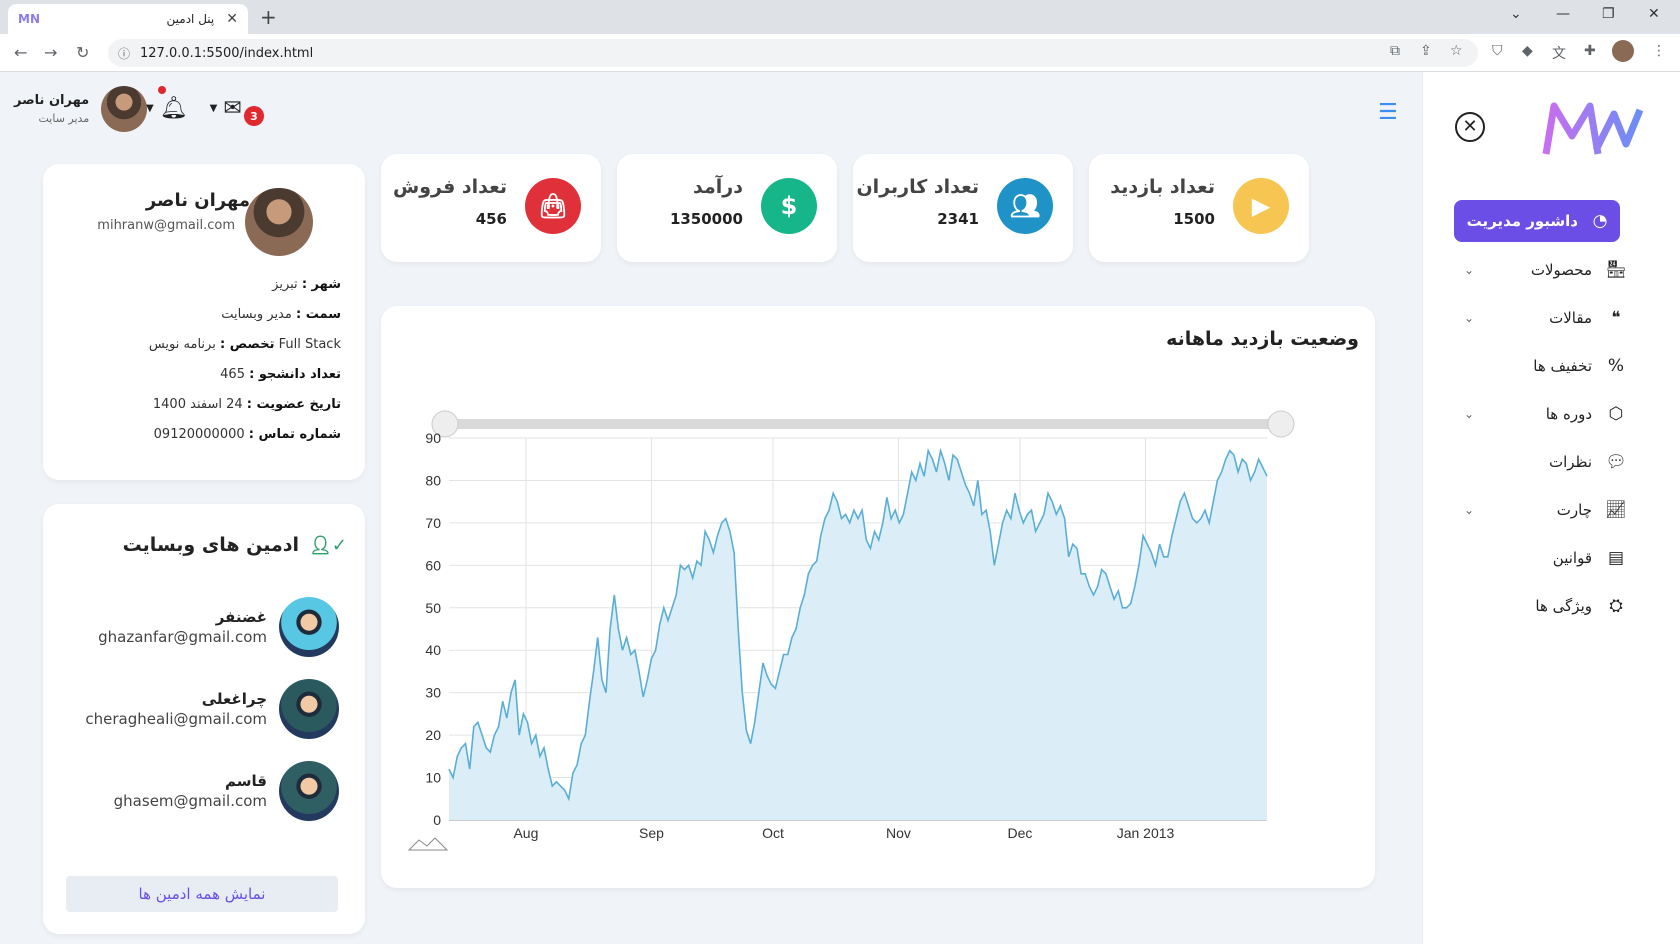 This screenshot has height=944, width=1680. What do you see at coordinates (1426, 51) in the screenshot?
I see `share-icon: ⇪` at bounding box center [1426, 51].